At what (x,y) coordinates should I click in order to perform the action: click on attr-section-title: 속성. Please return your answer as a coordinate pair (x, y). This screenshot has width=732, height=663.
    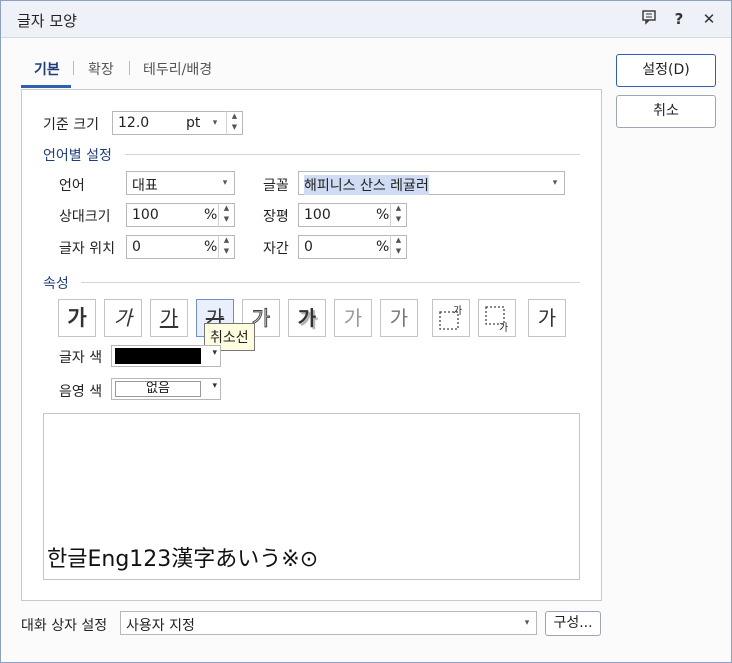
    Looking at the image, I should click on (56, 284).